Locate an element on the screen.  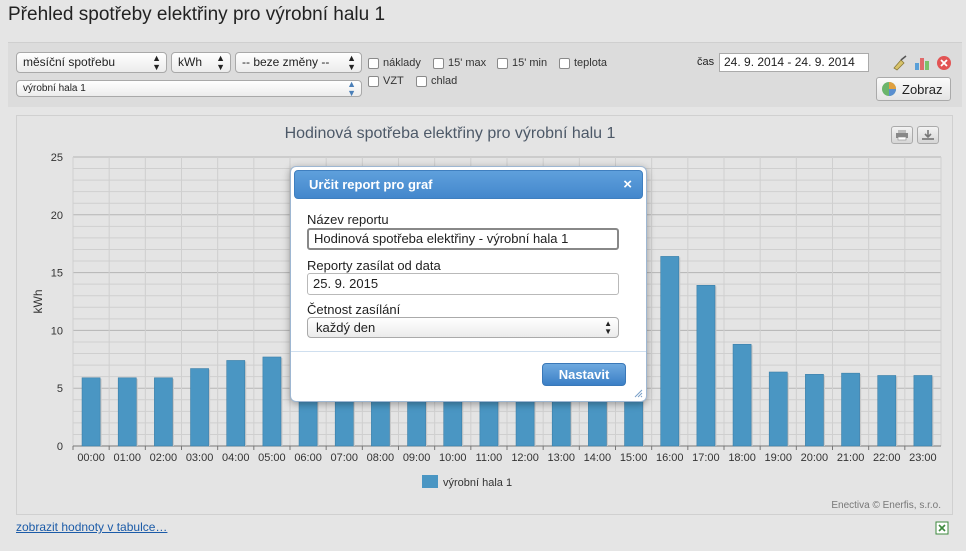
x-tick-label: 01:00 is located at coordinates (127, 458).